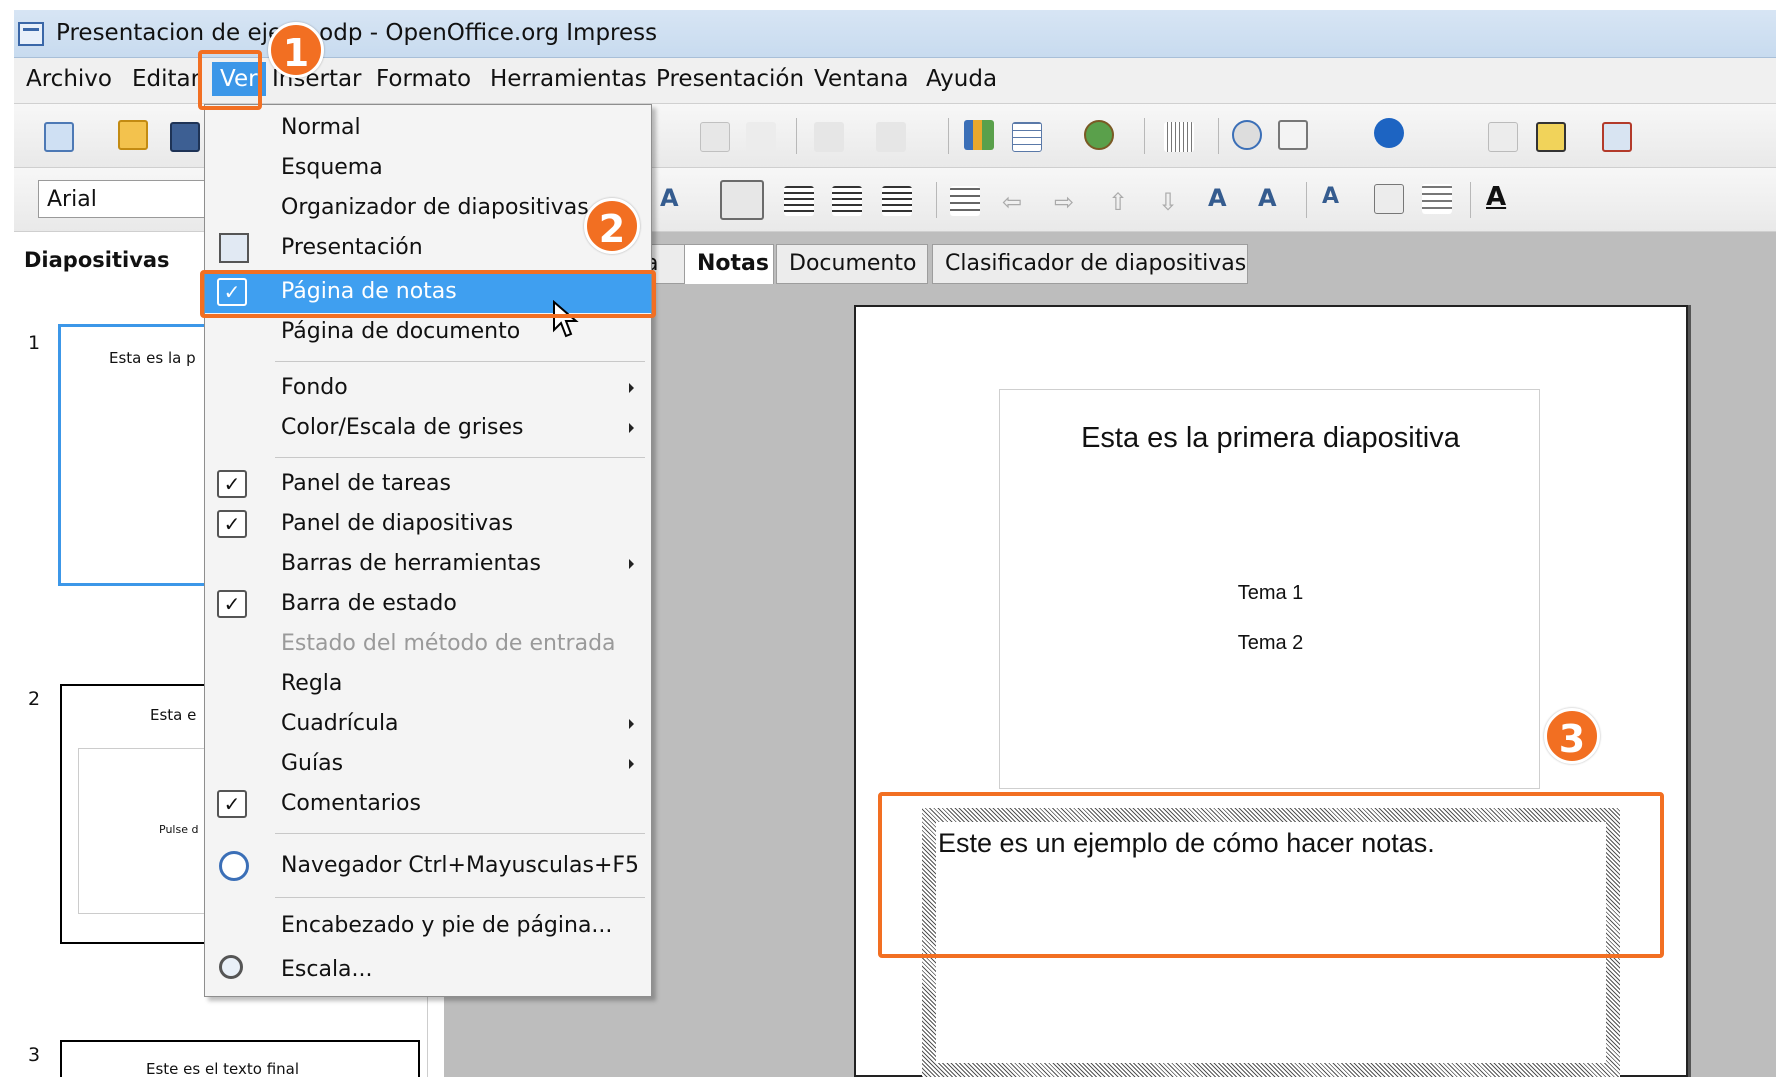 The image size is (1776, 1077). I want to click on new-document-icon, so click(59, 137).